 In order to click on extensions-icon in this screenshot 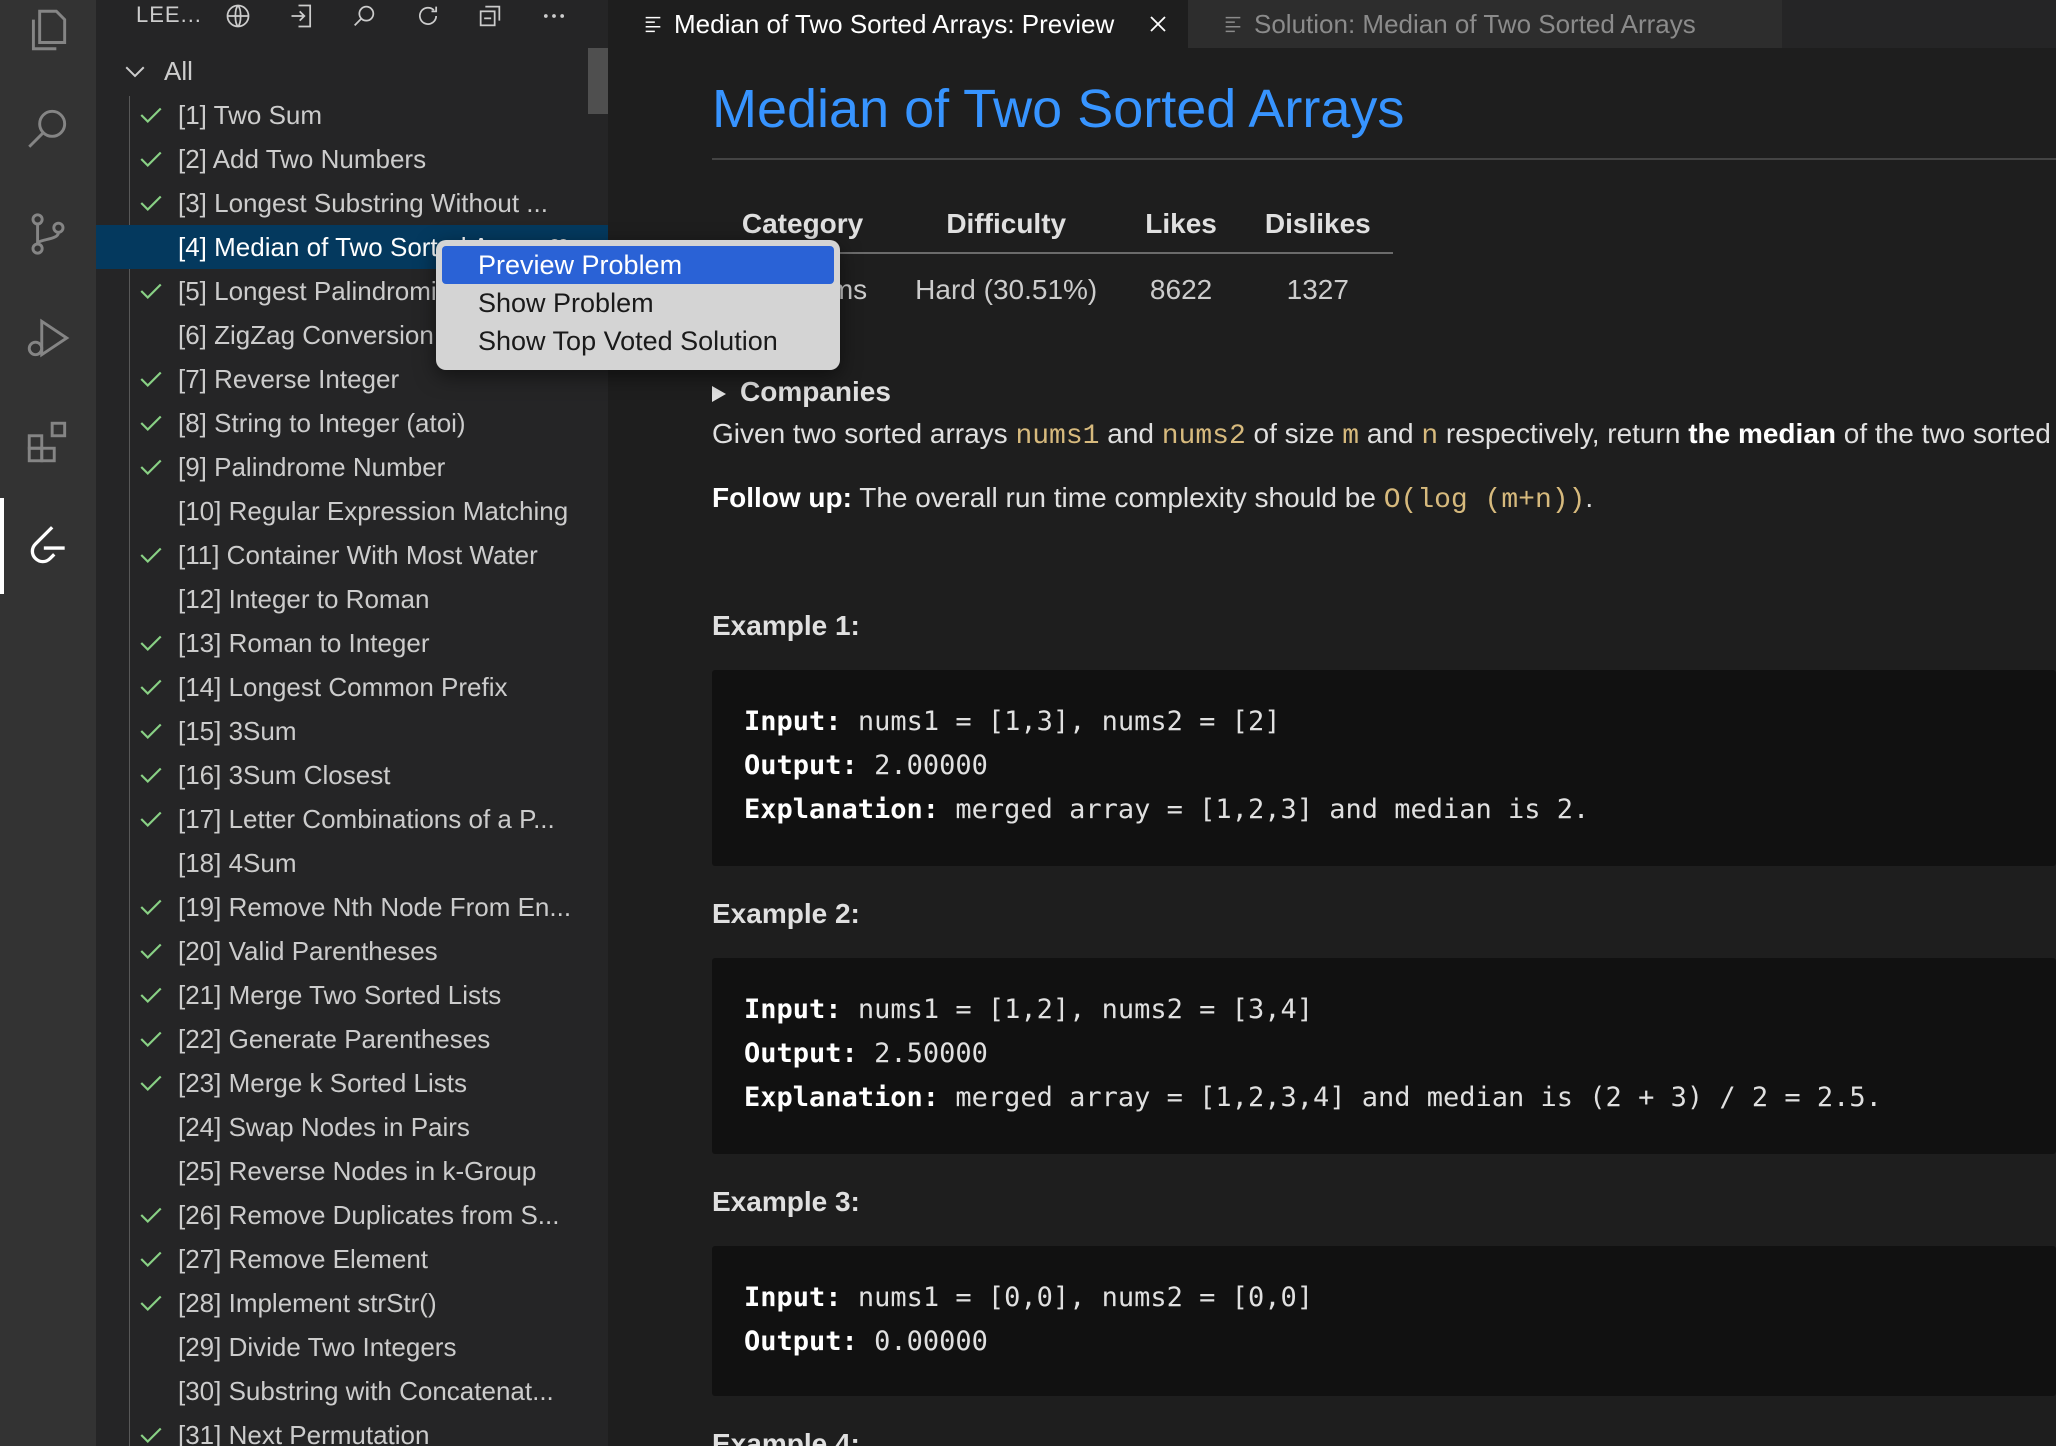, I will do `click(48, 442)`.